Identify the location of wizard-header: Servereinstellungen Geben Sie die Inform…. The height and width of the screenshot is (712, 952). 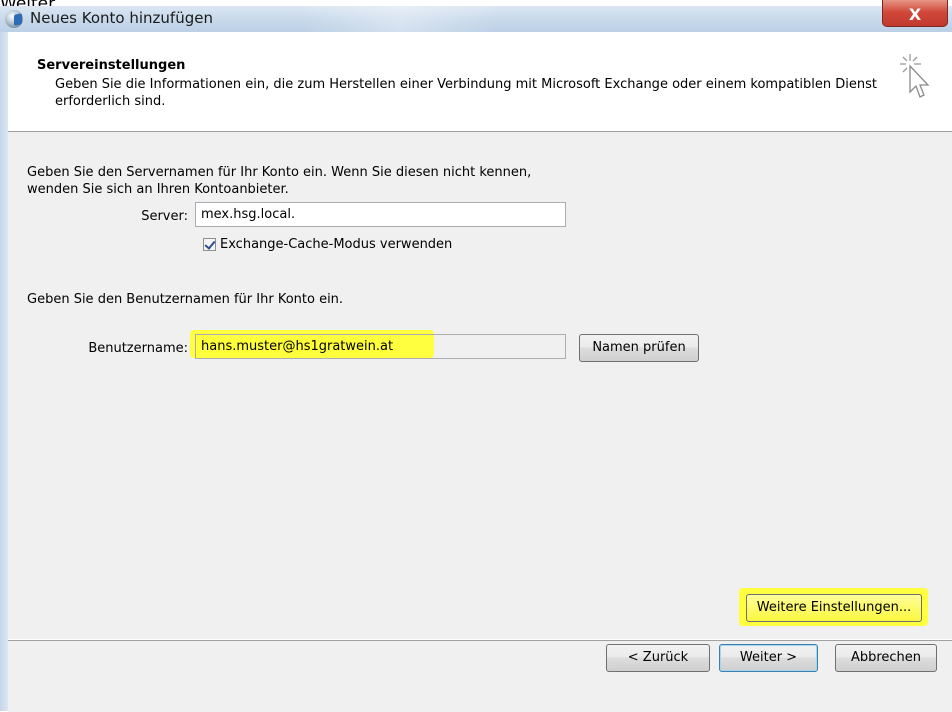
(480, 82).